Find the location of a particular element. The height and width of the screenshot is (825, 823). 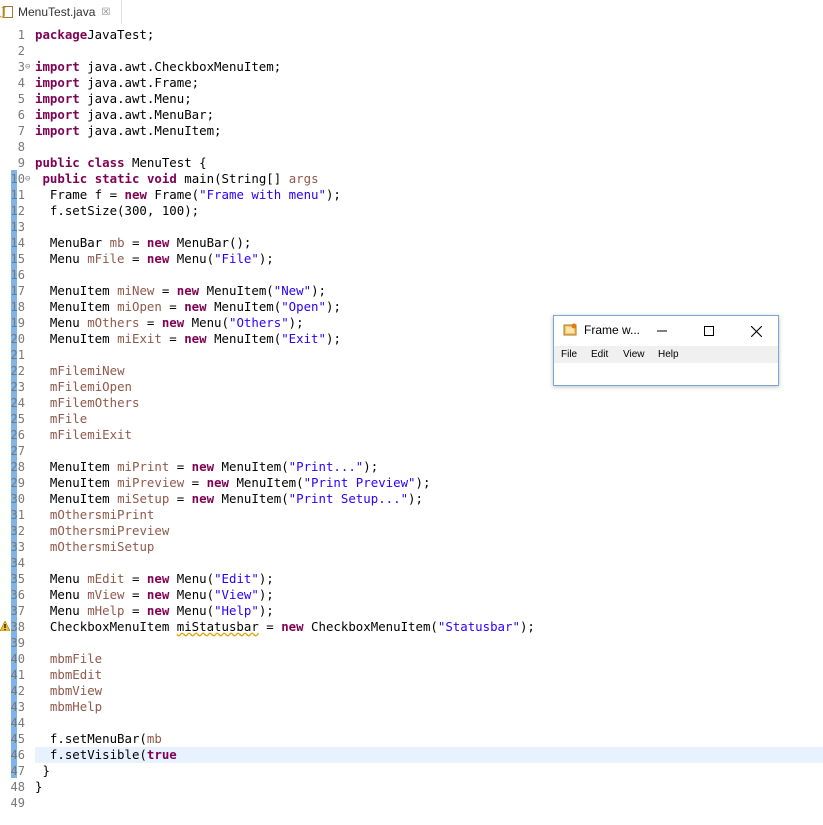

code-line: 46 f.setVisible(true is located at coordinates (411, 755).